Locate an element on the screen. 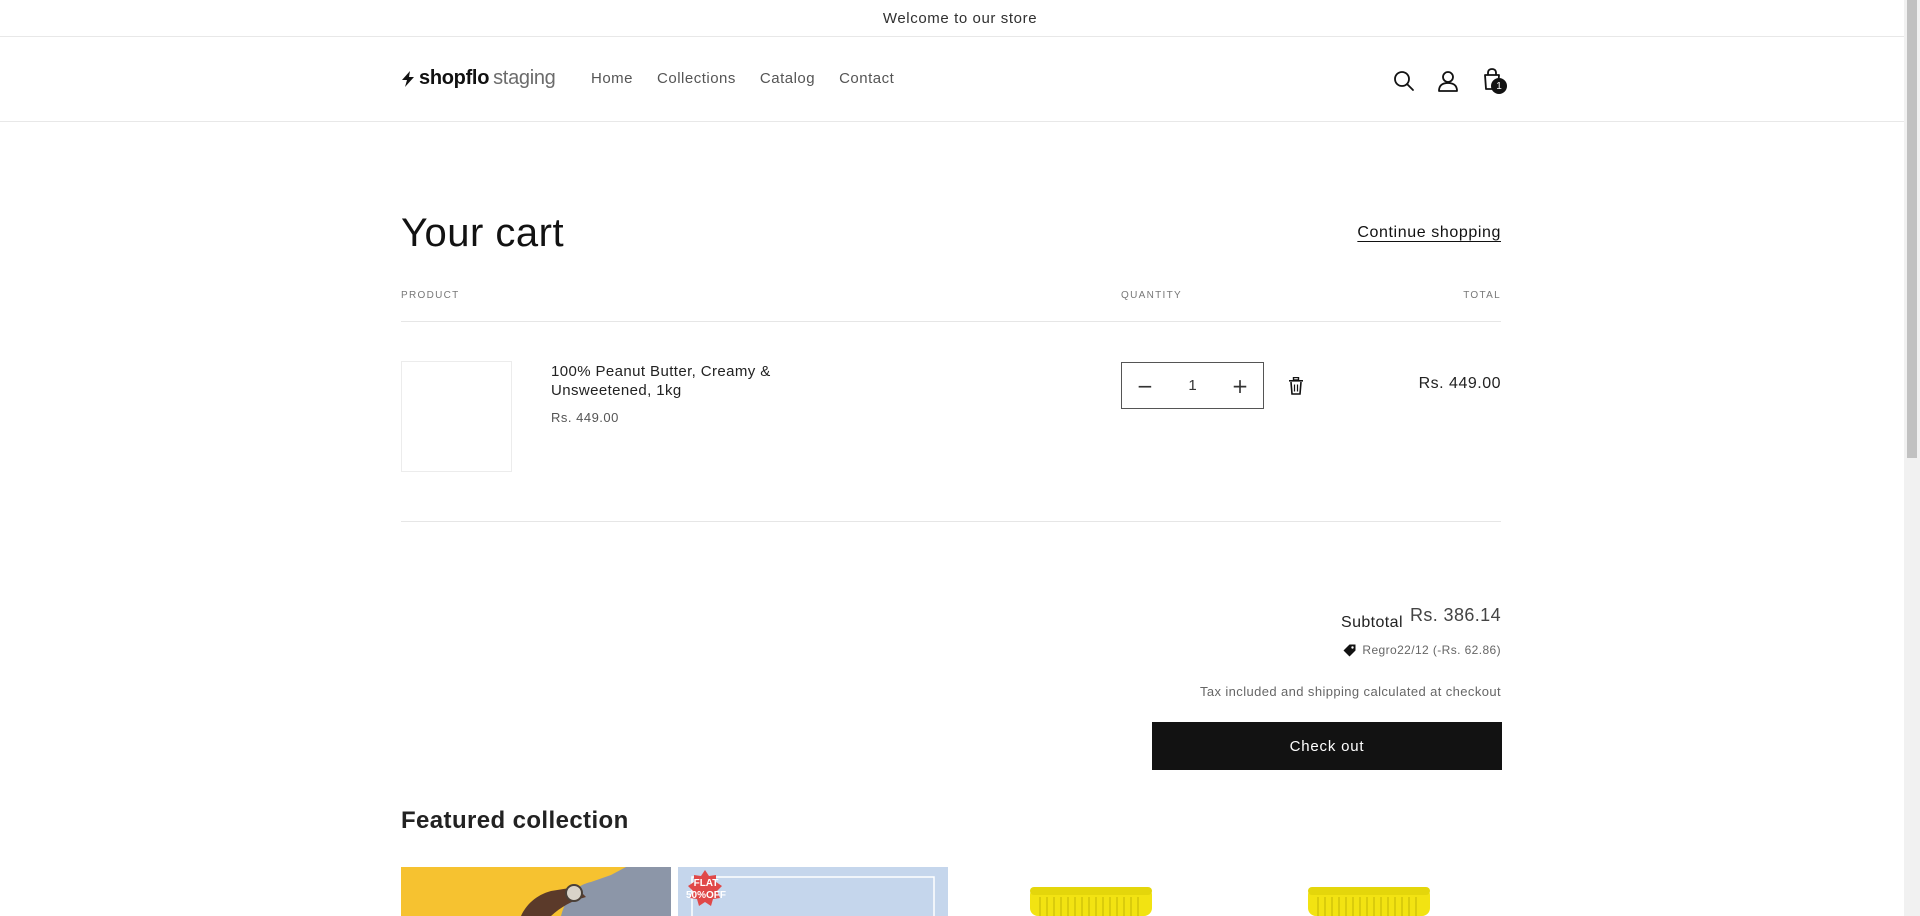  quantity-increase-button: + is located at coordinates (1240, 385).